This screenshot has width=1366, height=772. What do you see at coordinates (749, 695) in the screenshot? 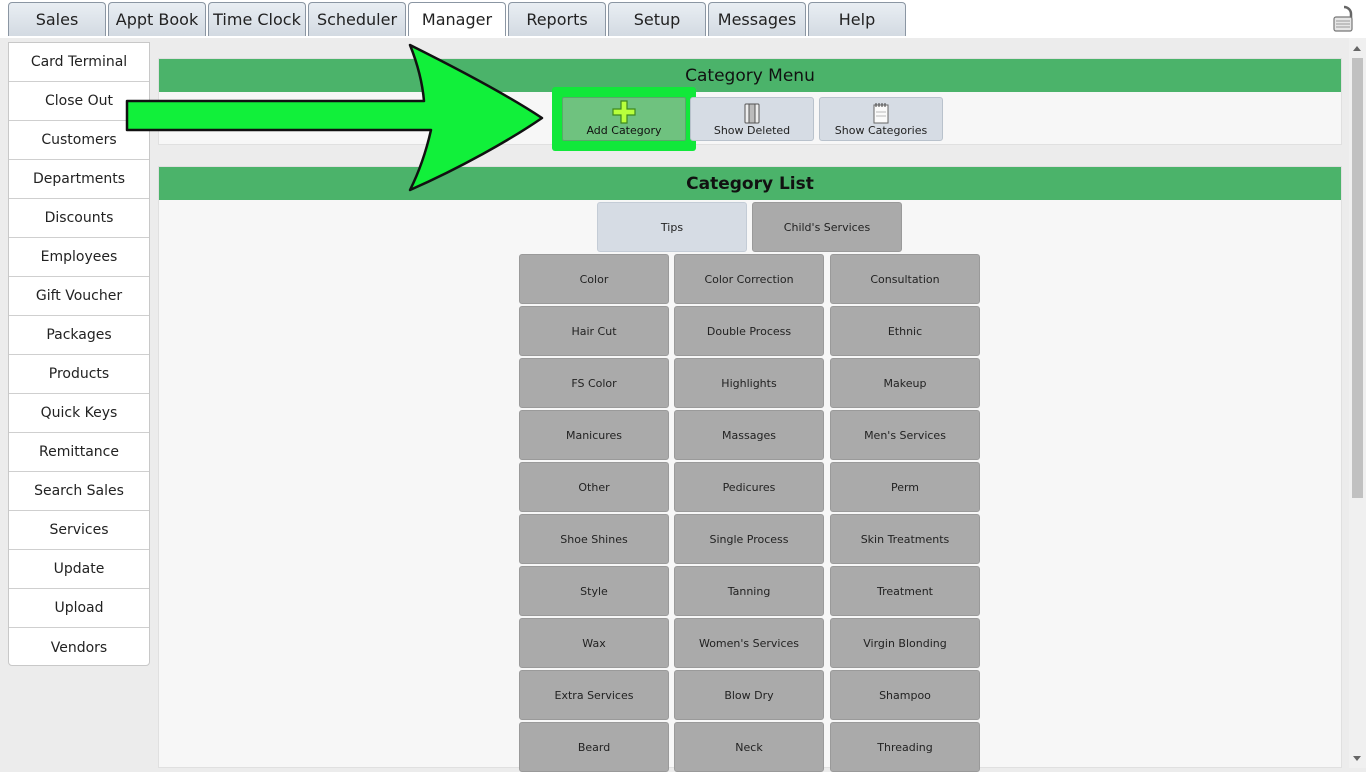
I see `category-button-blow-dry: Blow Dry` at bounding box center [749, 695].